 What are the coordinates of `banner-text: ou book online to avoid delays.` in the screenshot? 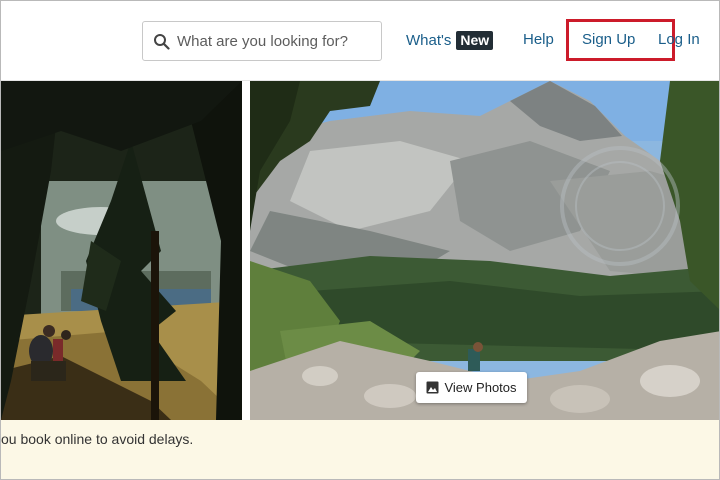 It's located at (97, 439).